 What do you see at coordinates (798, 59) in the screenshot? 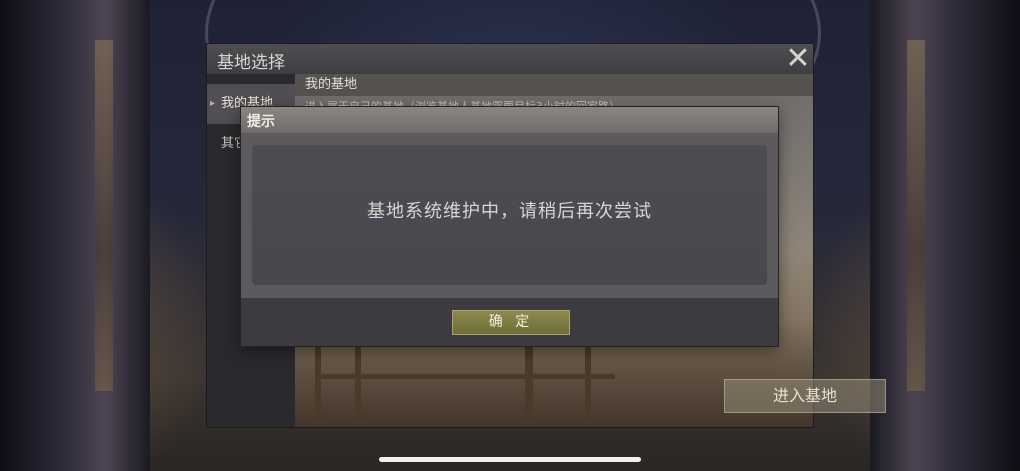
I see `close-icon: ✕` at bounding box center [798, 59].